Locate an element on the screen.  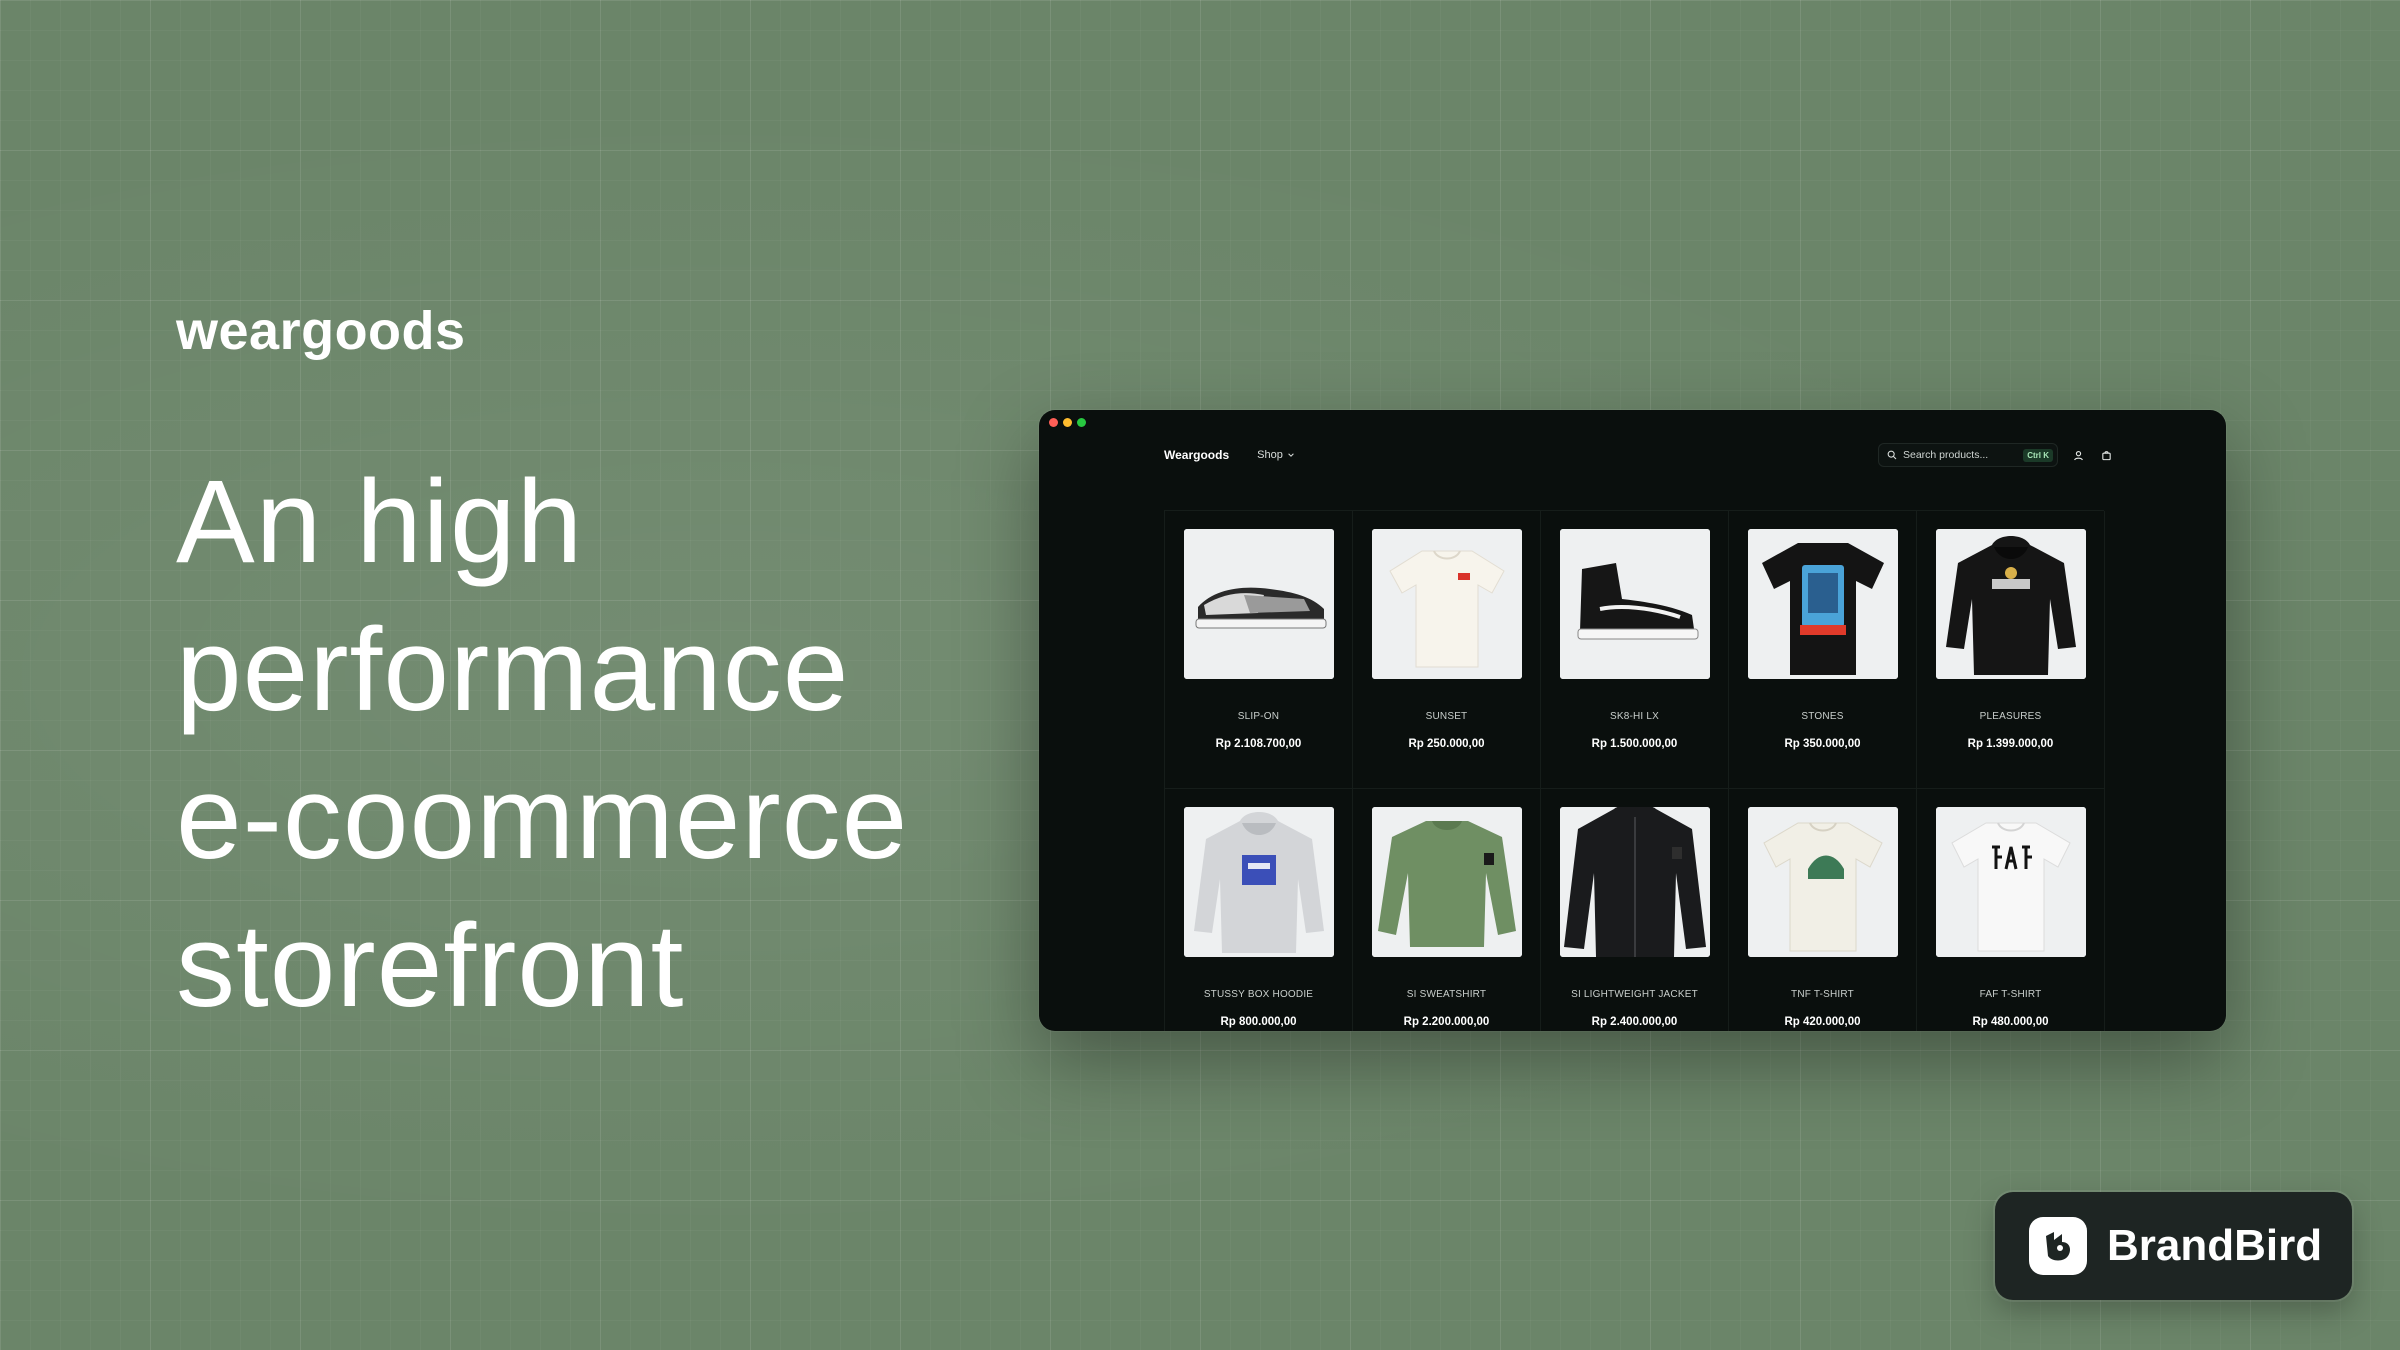
product-card: SUNSET Rp 250.000,00 is located at coordinates (1447, 650).